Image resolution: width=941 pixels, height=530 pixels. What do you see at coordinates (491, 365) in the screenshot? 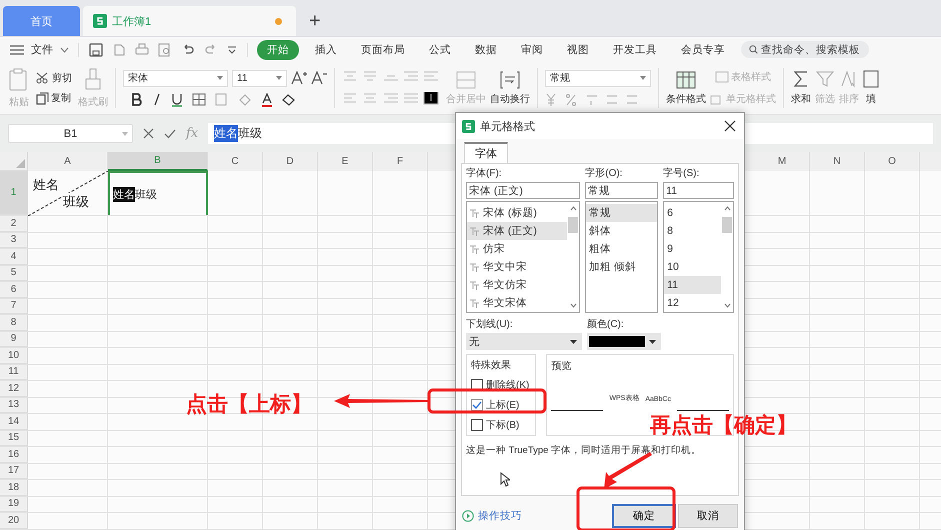
I see `group-title: 特殊效果` at bounding box center [491, 365].